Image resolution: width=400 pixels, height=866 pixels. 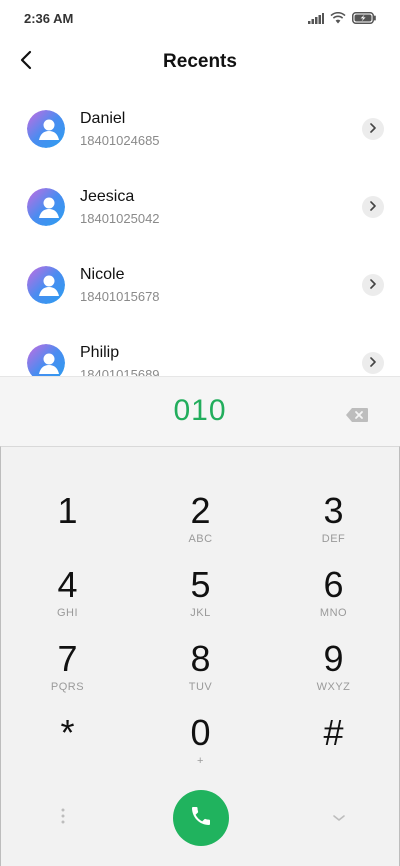 I want to click on key-hash: #, so click(x=333, y=746).